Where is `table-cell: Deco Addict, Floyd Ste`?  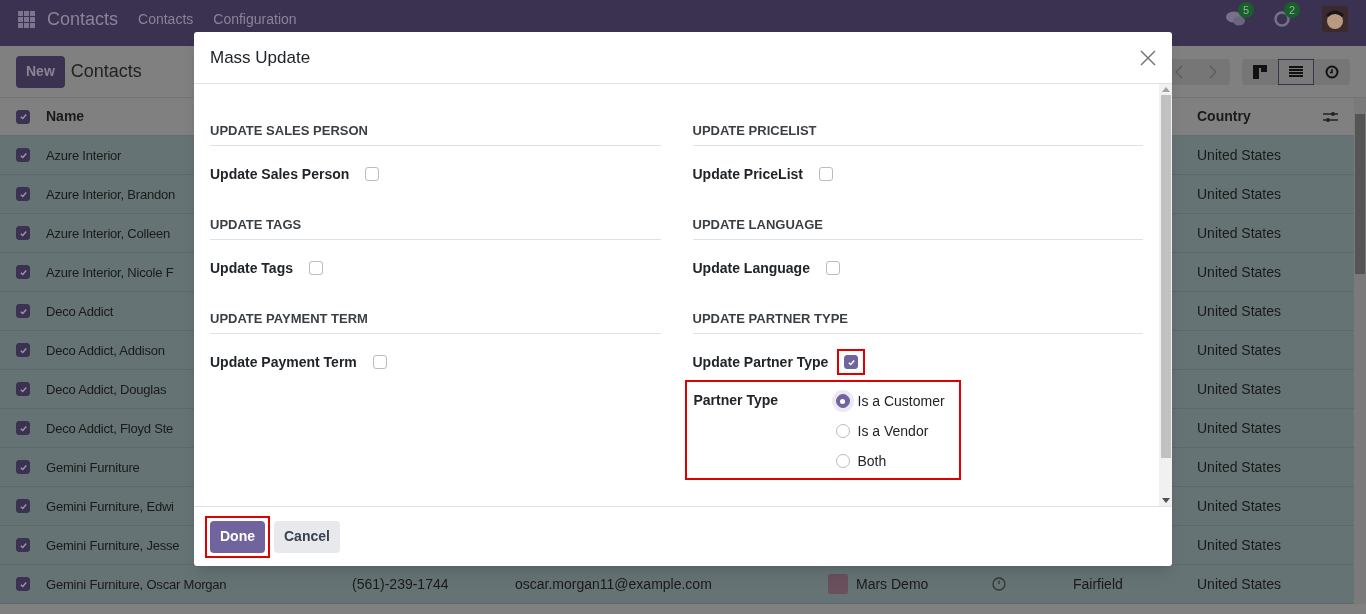
table-cell: Deco Addict, Floyd Ste is located at coordinates (110, 428).